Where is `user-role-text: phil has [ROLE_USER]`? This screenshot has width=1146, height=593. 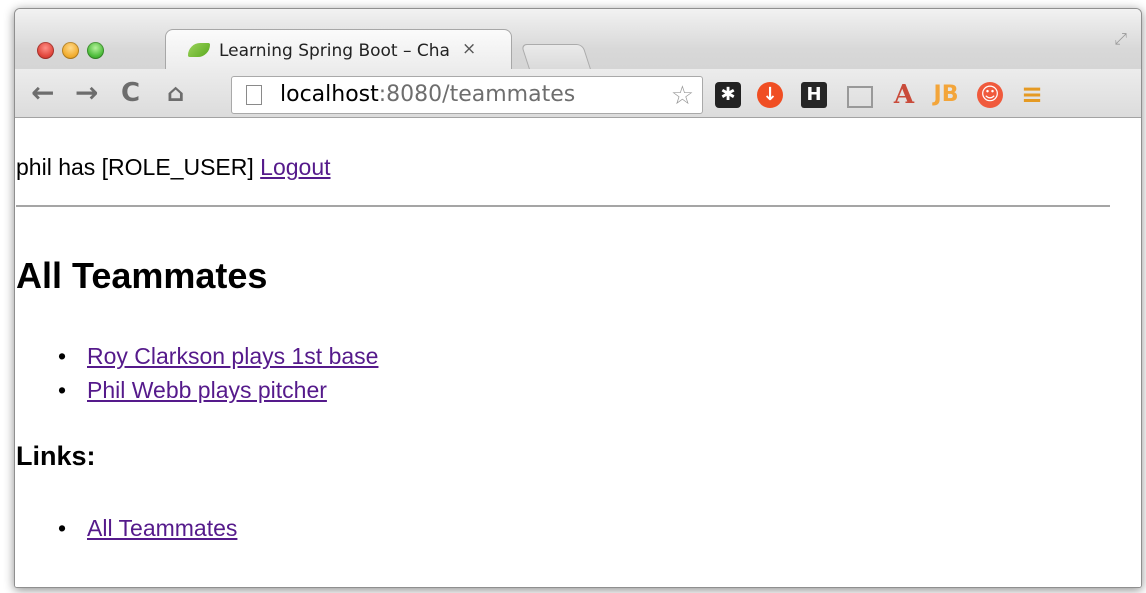 user-role-text: phil has [ROLE_USER] is located at coordinates (135, 167).